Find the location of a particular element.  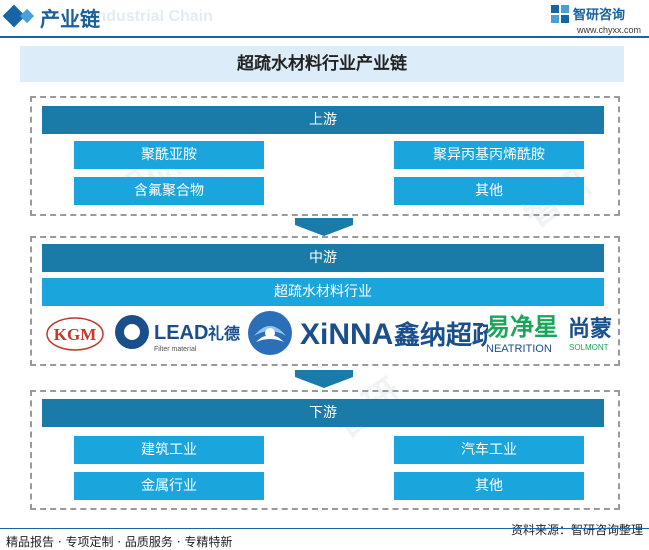

page-title: 产业链 is located at coordinates (70, 19).